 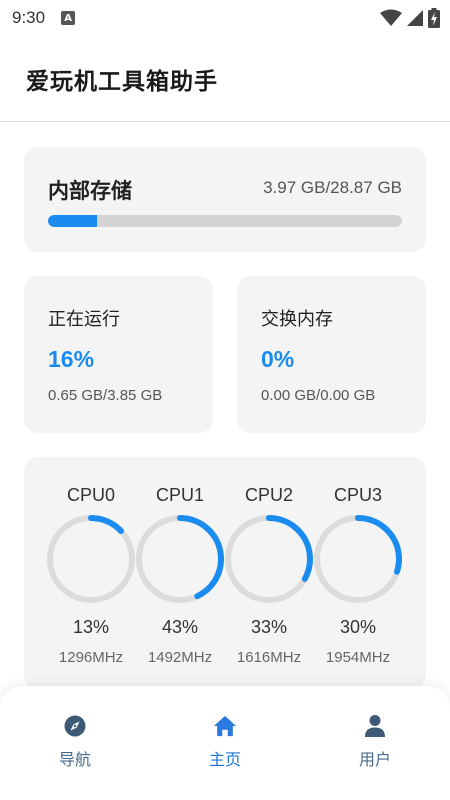 I want to click on status-time: 9:30, so click(x=29, y=17).